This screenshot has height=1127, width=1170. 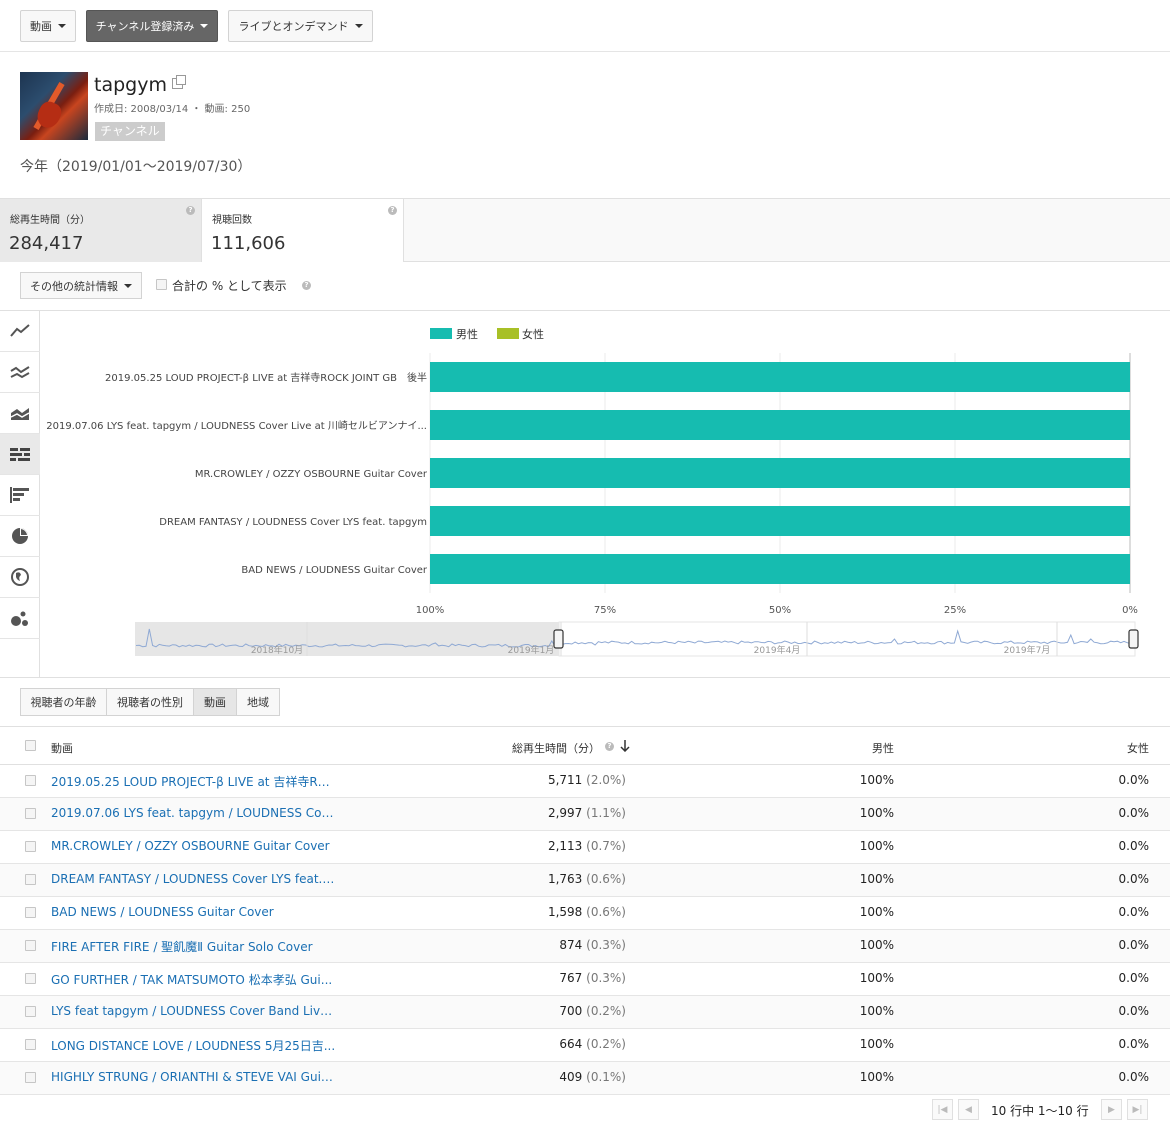 I want to click on tab-age: 視聴者の年齢, so click(x=63, y=702).